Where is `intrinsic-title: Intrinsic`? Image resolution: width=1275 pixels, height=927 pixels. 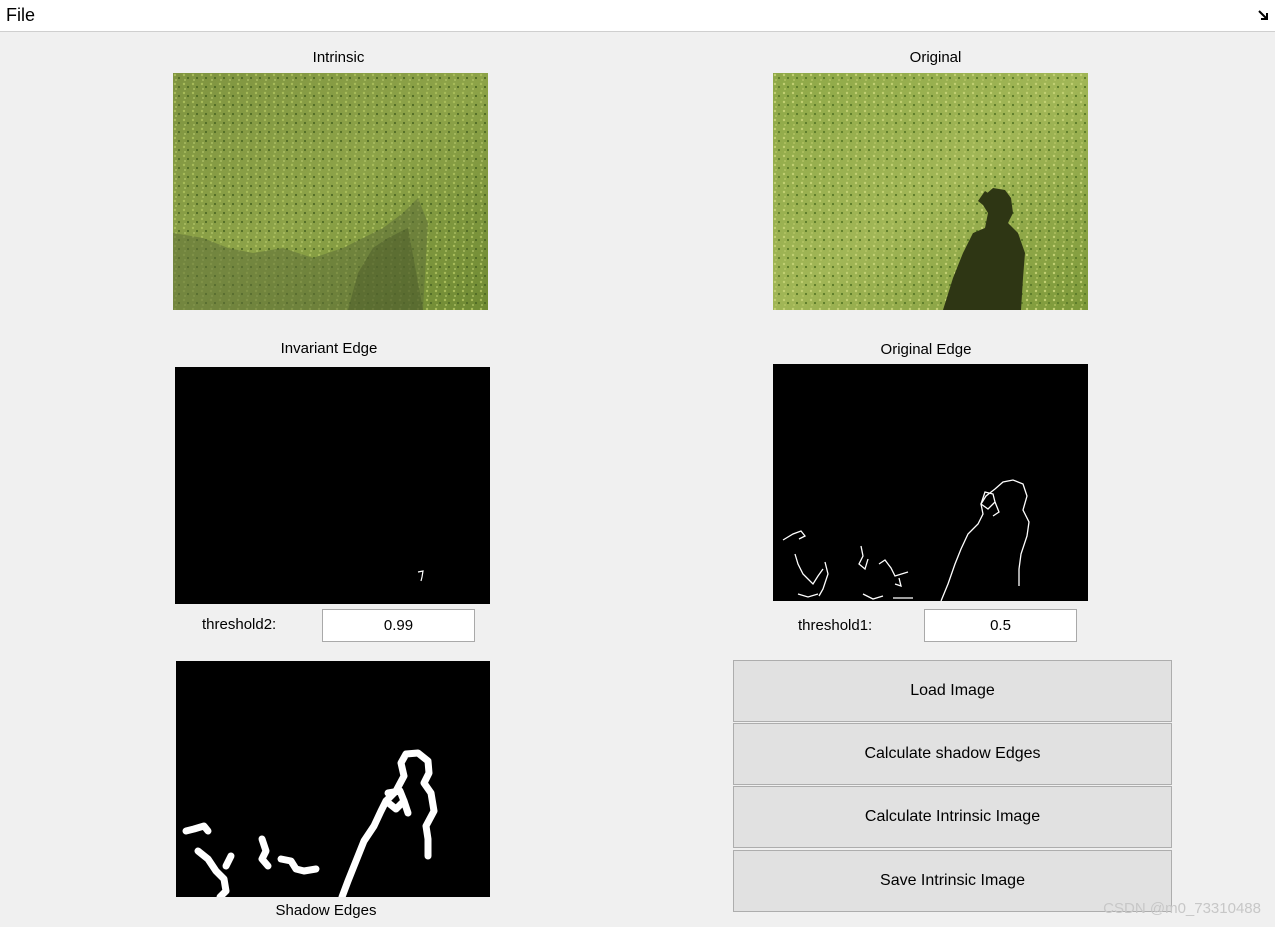
intrinsic-title: Intrinsic is located at coordinates (338, 57).